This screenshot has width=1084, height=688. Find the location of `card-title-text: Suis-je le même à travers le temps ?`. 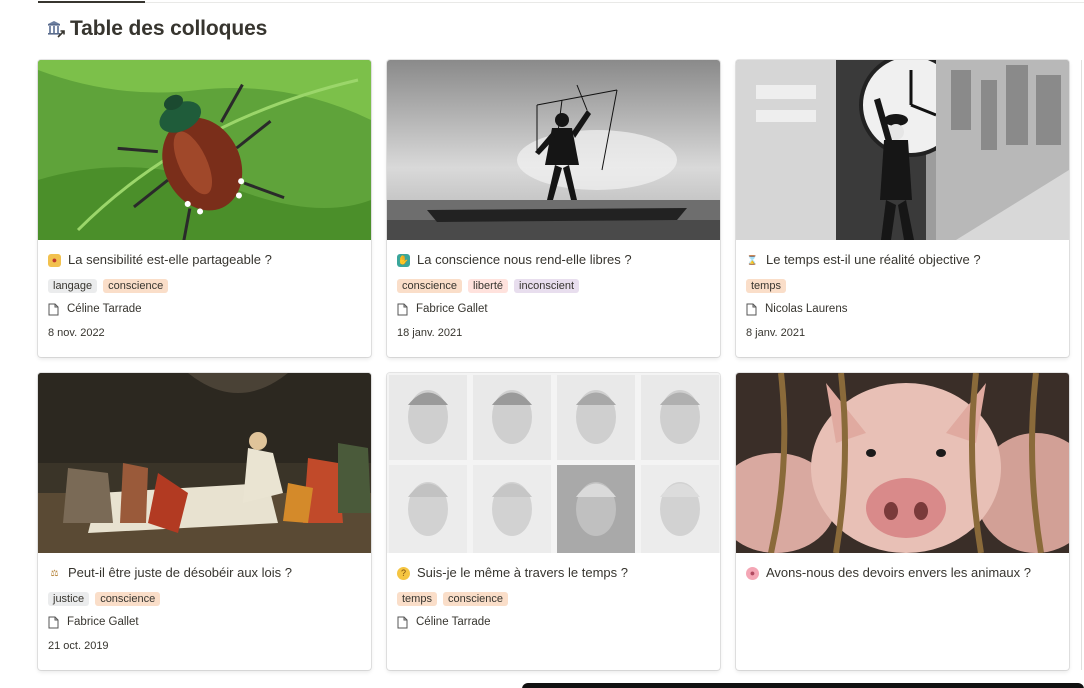

card-title-text: Suis-je le même à travers le temps ? is located at coordinates (522, 572).